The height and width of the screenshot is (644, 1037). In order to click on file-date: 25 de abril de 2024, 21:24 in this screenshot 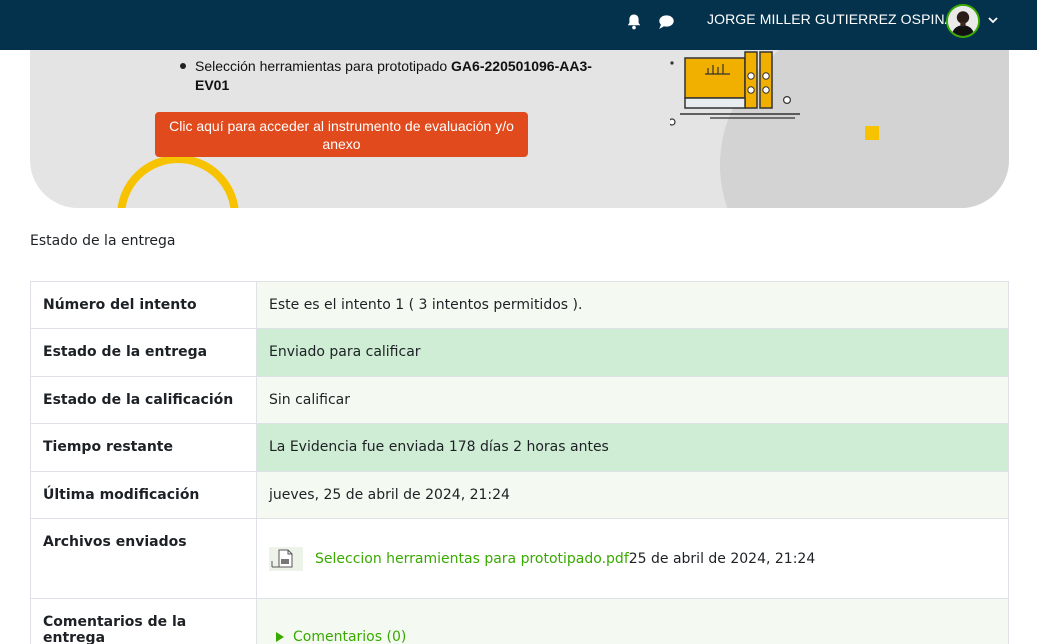, I will do `click(722, 559)`.